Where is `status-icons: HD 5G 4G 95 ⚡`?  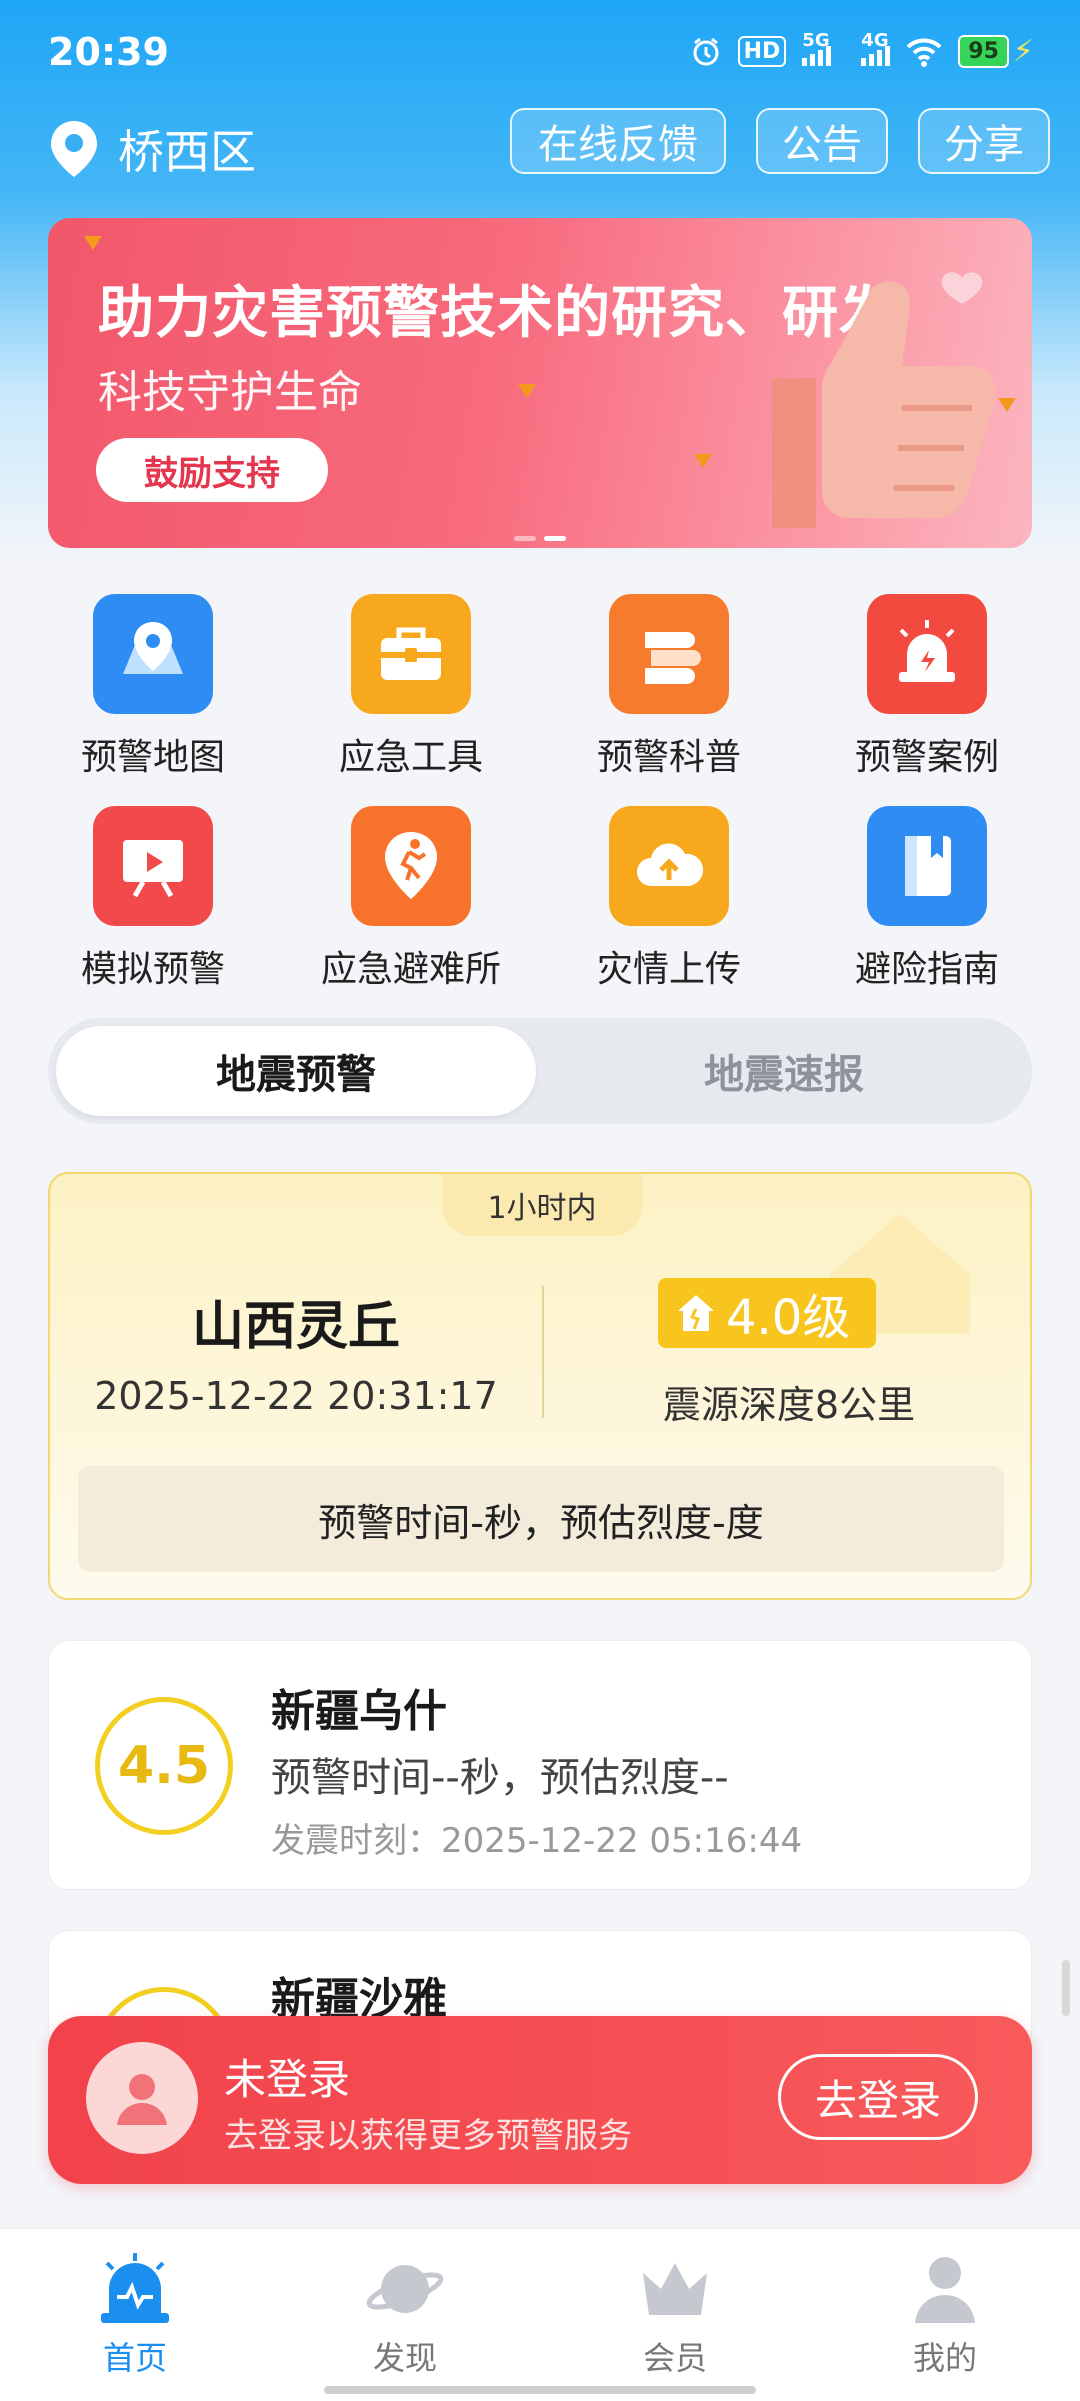 status-icons: HD 5G 4G 95 ⚡ is located at coordinates (862, 49).